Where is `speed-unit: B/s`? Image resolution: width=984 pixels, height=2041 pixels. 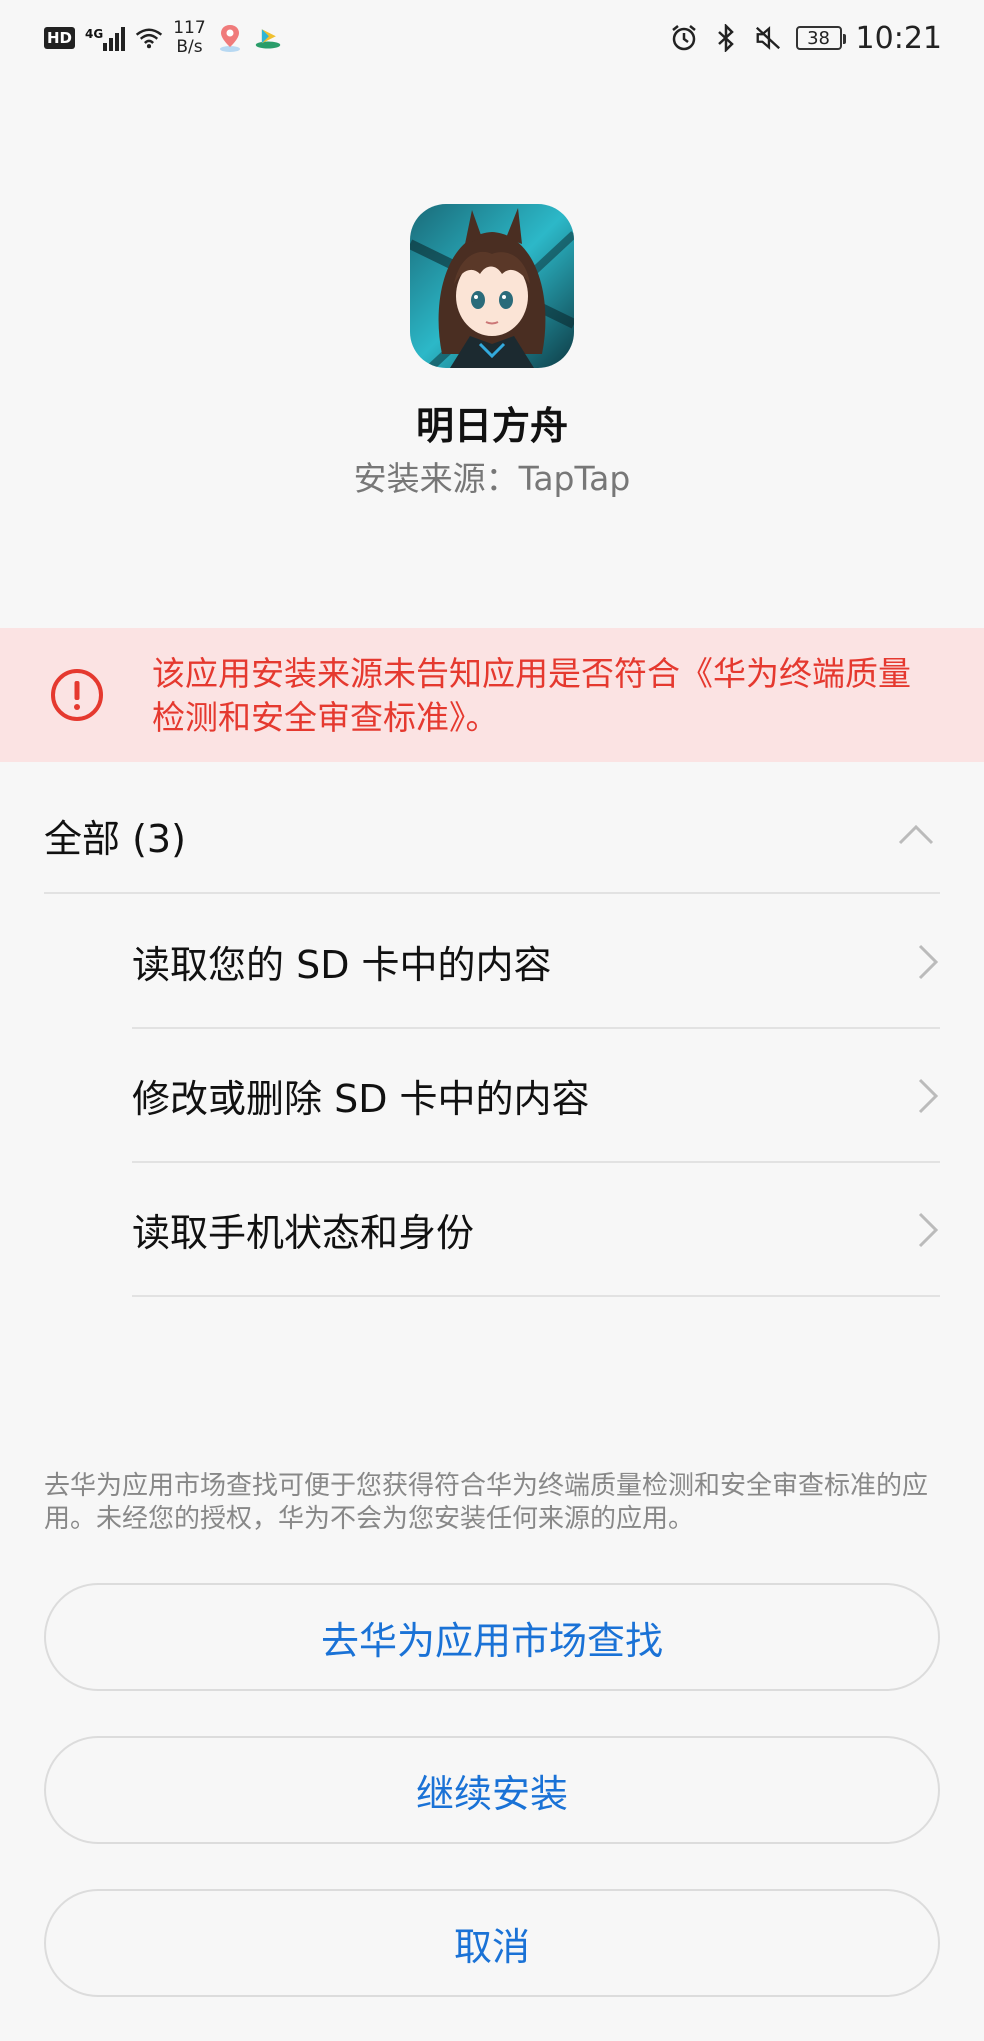 speed-unit: B/s is located at coordinates (189, 47).